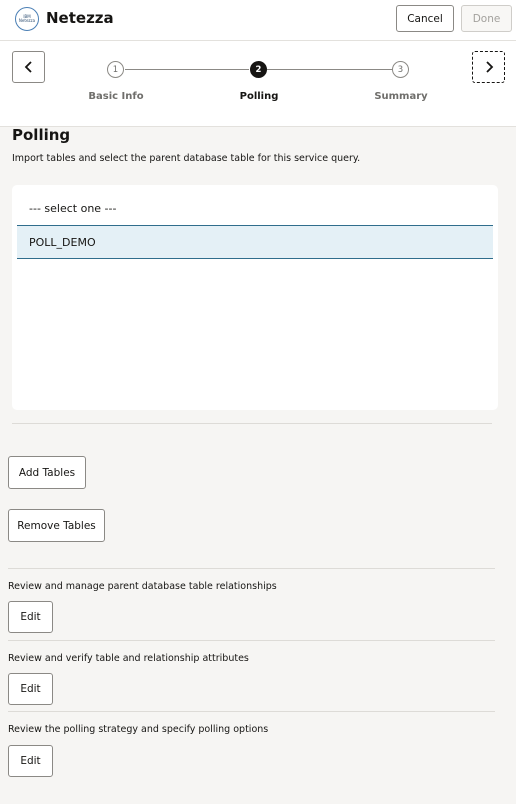 Image resolution: width=516 pixels, height=804 pixels. I want to click on step-2-indicator: 2, so click(258, 69).